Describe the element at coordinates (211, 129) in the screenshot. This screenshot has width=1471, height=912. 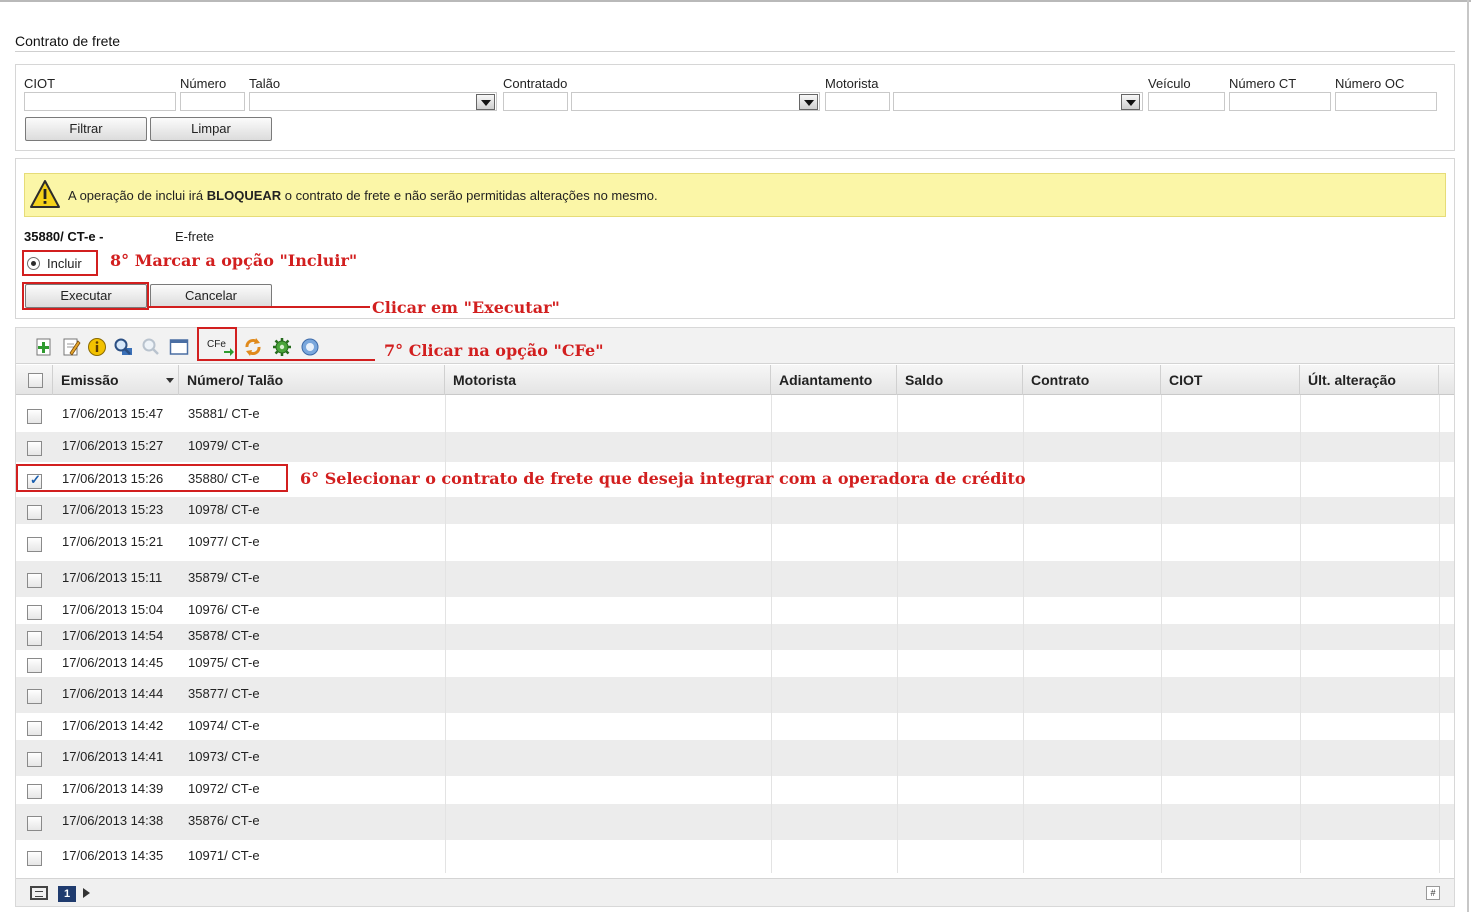
I see `clear-button: Limpar` at that location.